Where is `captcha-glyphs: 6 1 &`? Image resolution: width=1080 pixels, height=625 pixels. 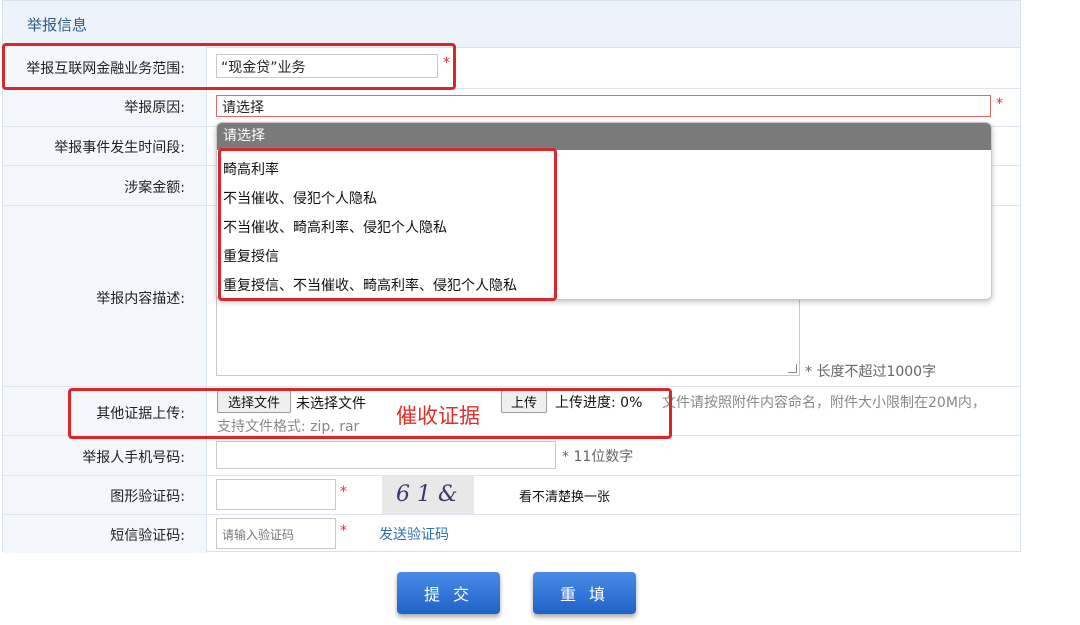
captcha-glyphs: 6 1 & is located at coordinates (427, 494).